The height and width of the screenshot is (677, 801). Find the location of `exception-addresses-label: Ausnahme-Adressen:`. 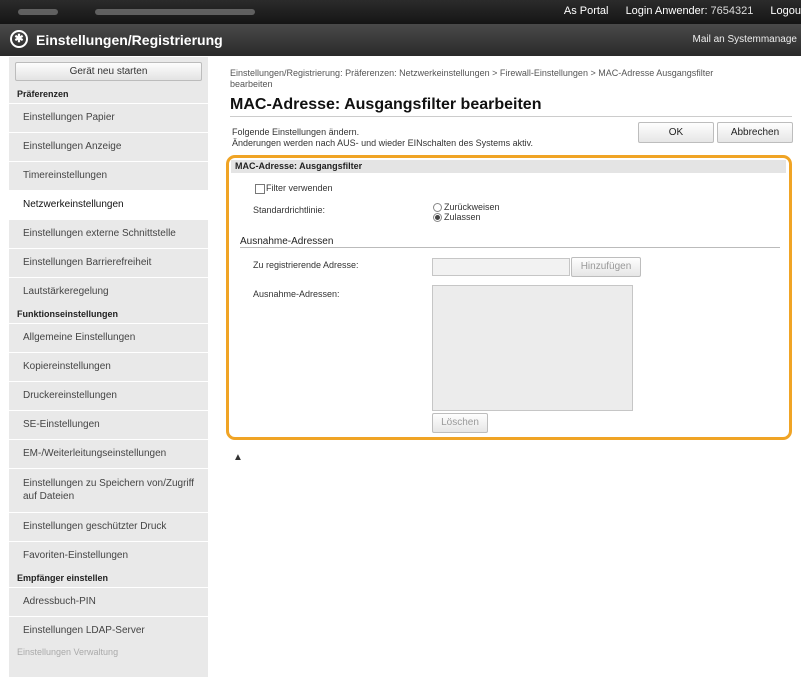

exception-addresses-label: Ausnahme-Adressen: is located at coordinates (296, 294).